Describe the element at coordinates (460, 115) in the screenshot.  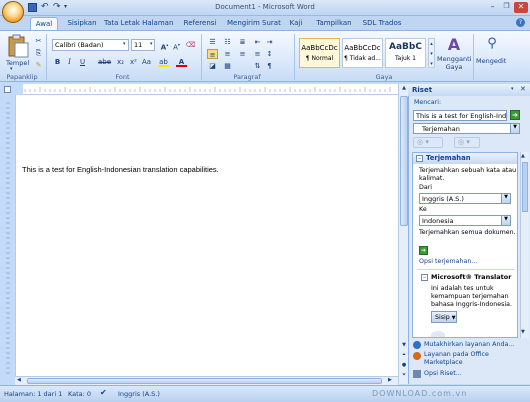
I see `search-input: This is a test for English-Indone` at that location.